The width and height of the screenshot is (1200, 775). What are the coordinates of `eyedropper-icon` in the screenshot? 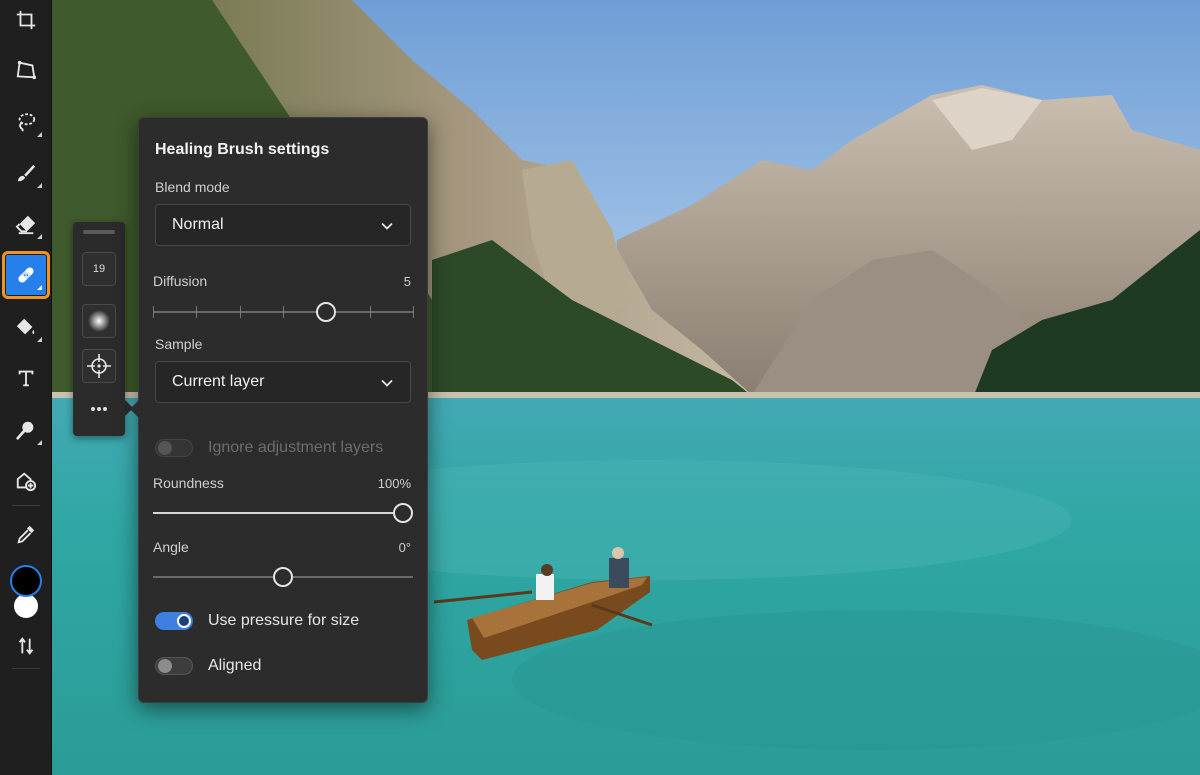 It's located at (26, 534).